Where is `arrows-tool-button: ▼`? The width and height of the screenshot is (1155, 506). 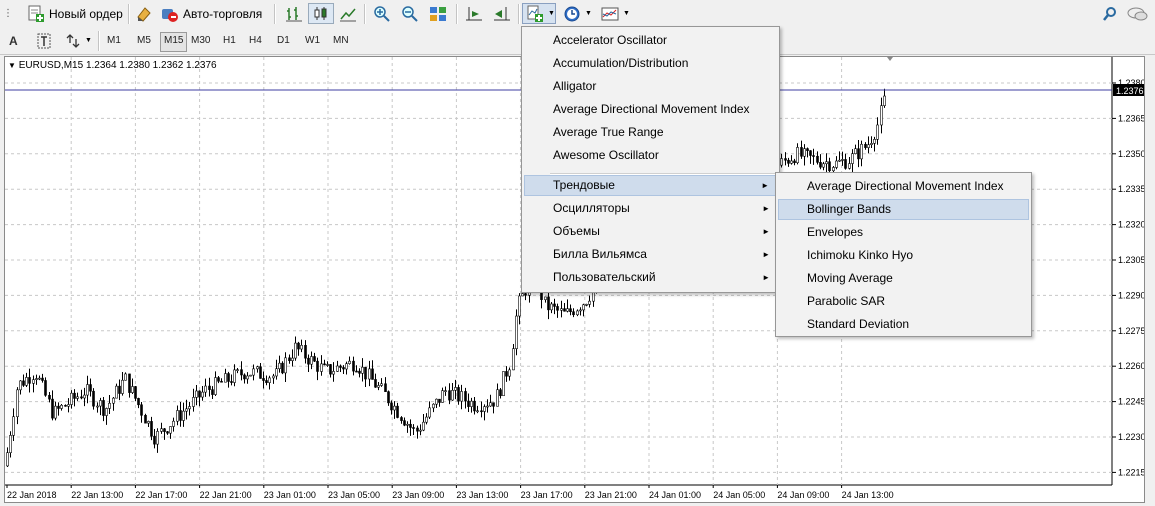
arrows-tool-button: ▼ is located at coordinates (76, 40).